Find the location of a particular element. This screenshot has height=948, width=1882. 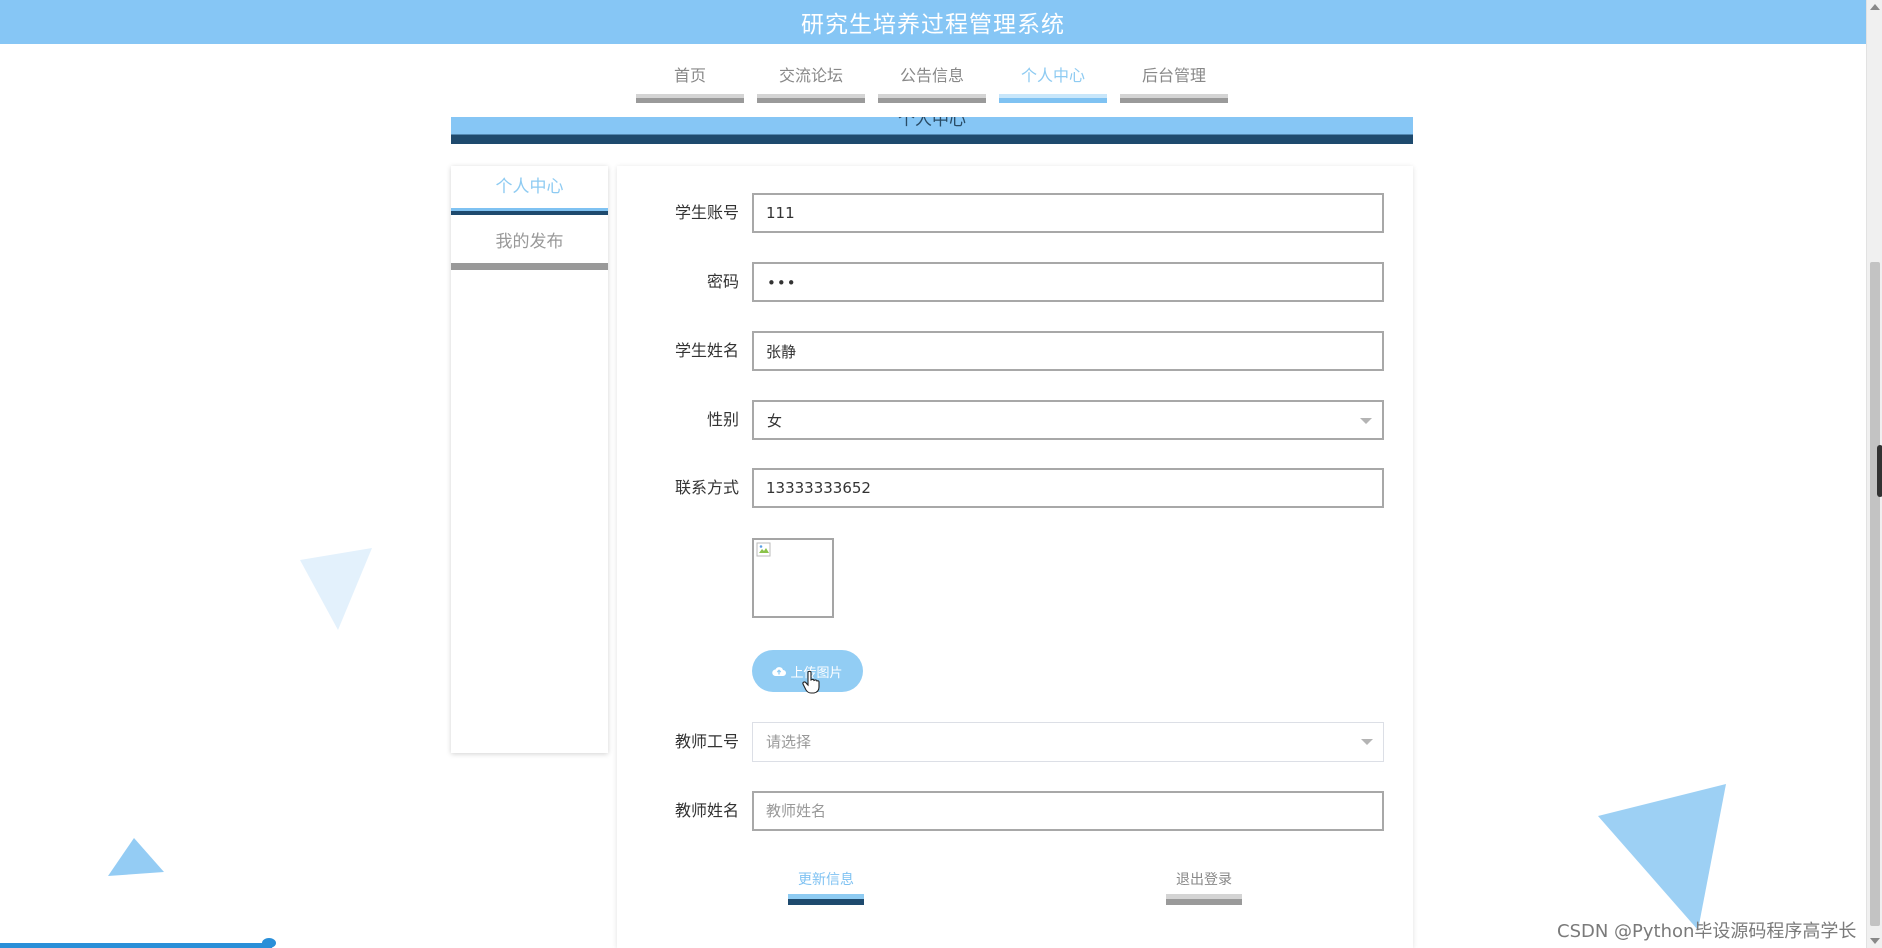

nav-item-forum: 交流论坛 is located at coordinates (811, 82).